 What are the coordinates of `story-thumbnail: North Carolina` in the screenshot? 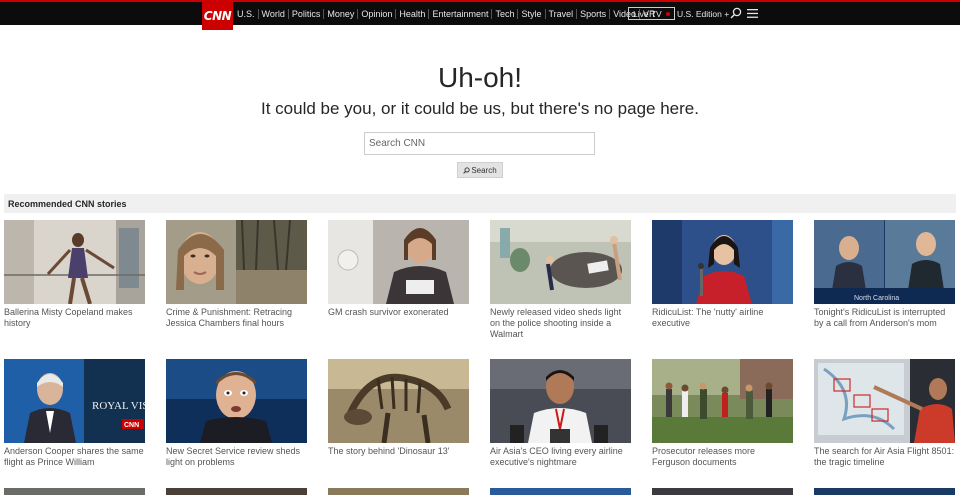 It's located at (884, 262).